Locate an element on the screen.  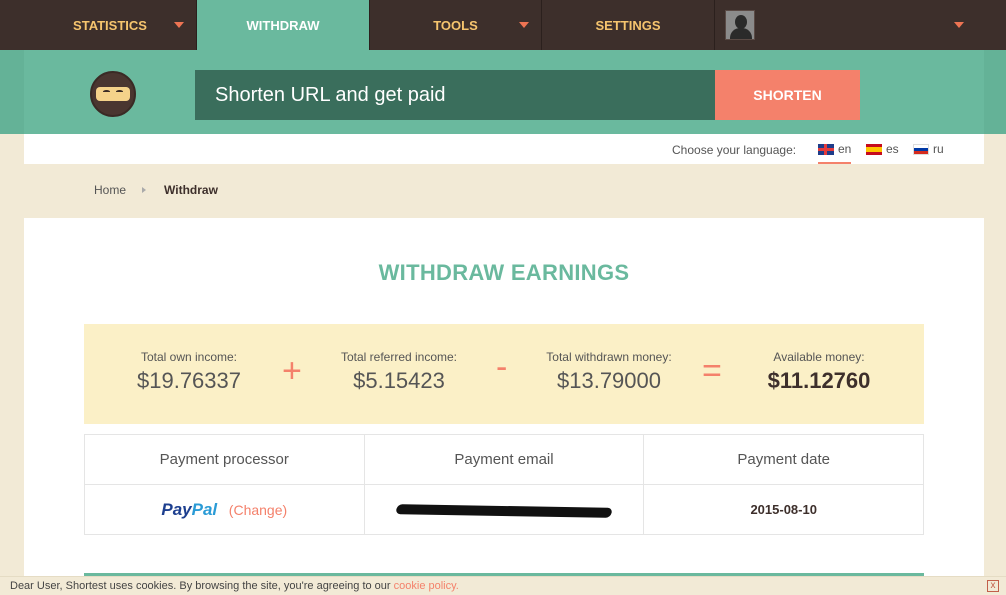
payment-date-cell: 2015-08-10 is located at coordinates (783, 509).